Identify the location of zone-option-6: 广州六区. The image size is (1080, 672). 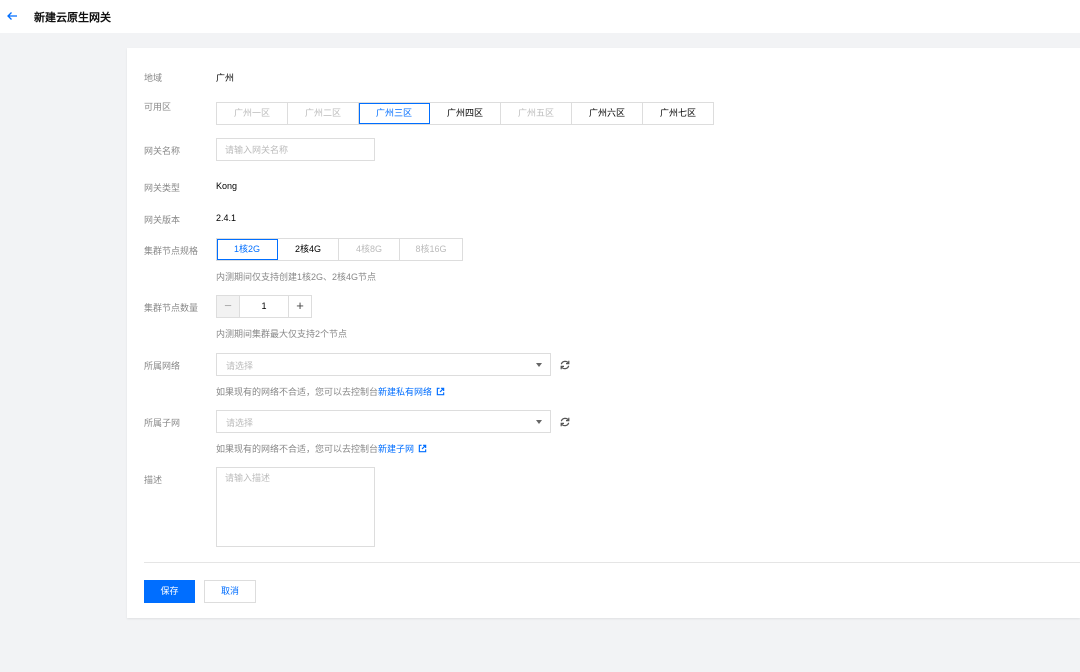
(607, 113).